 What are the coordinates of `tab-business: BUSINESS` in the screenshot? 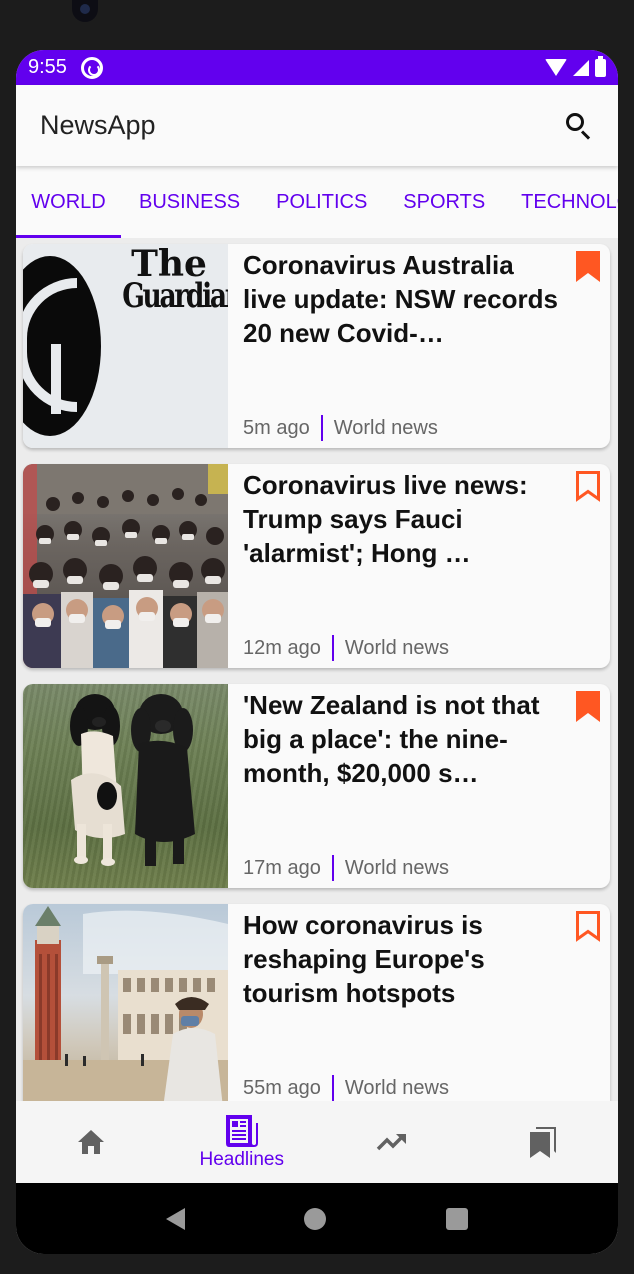 It's located at (189, 202).